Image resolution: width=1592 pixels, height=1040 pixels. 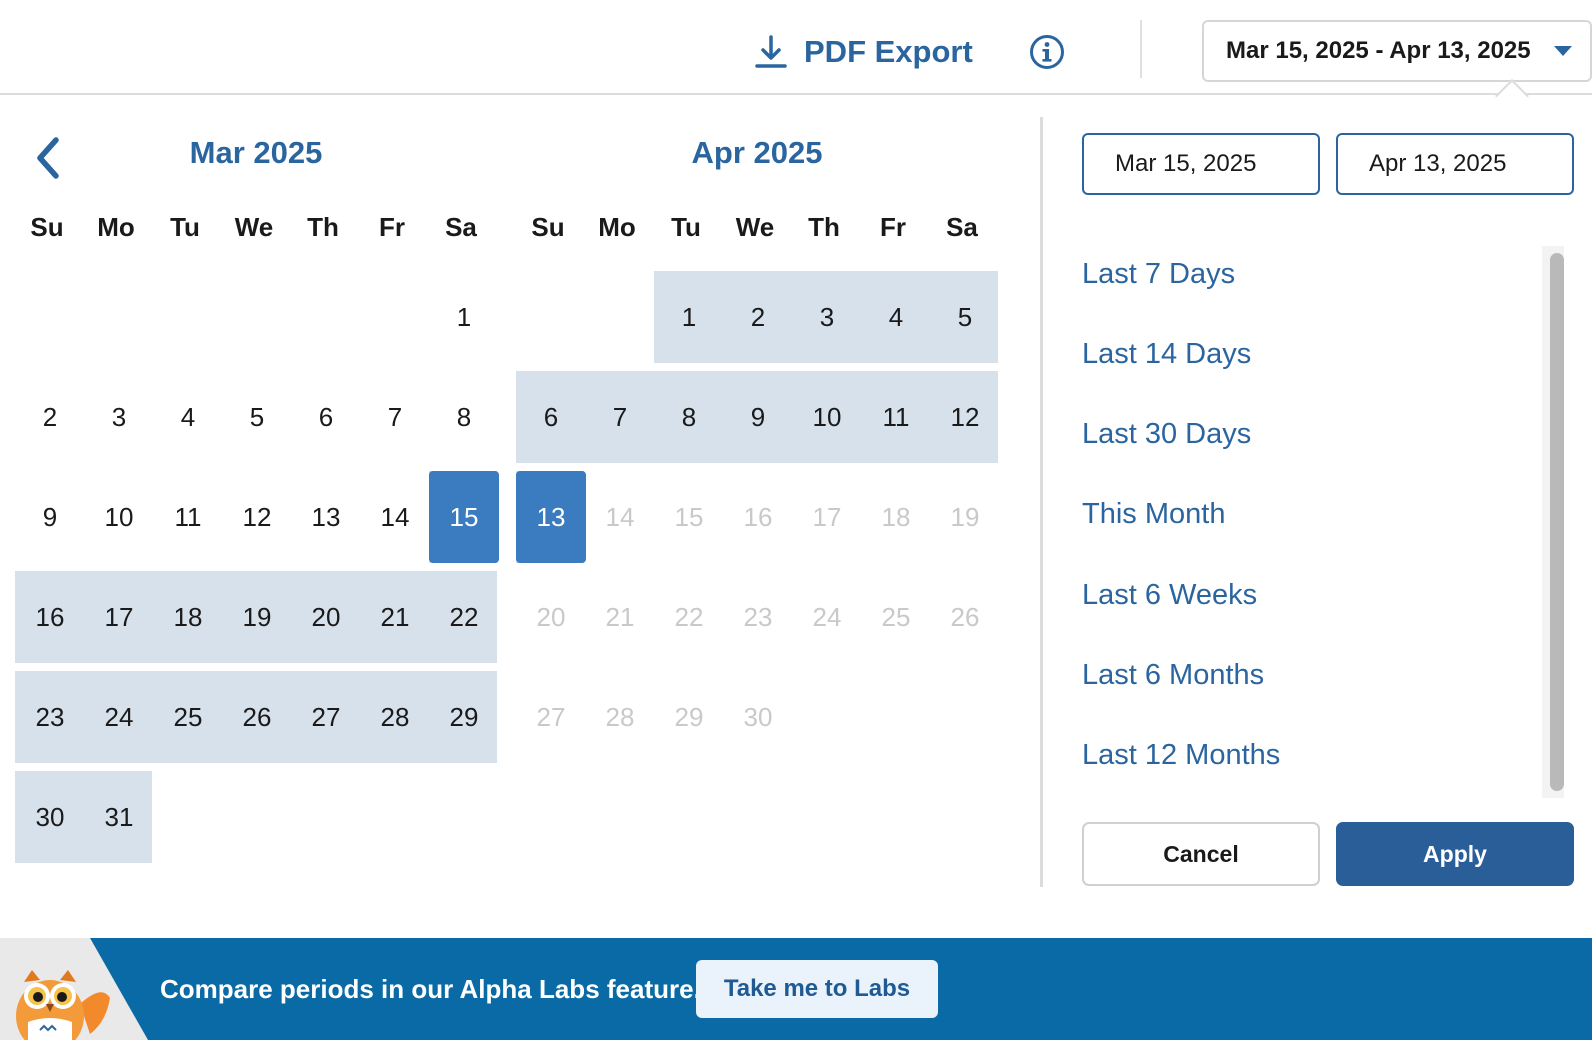 What do you see at coordinates (1166, 434) in the screenshot?
I see `preset-last-30-days: Last 30 Days` at bounding box center [1166, 434].